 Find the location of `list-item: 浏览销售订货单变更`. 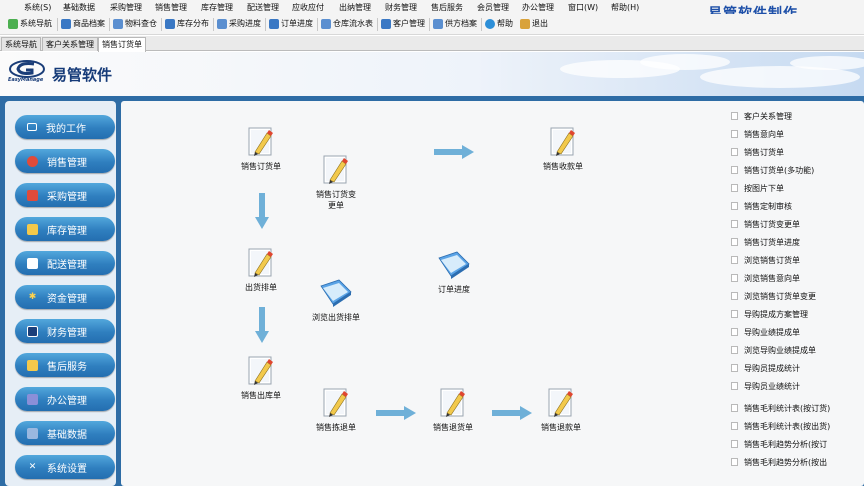

list-item: 浏览销售订货单变更 is located at coordinates (773, 296).